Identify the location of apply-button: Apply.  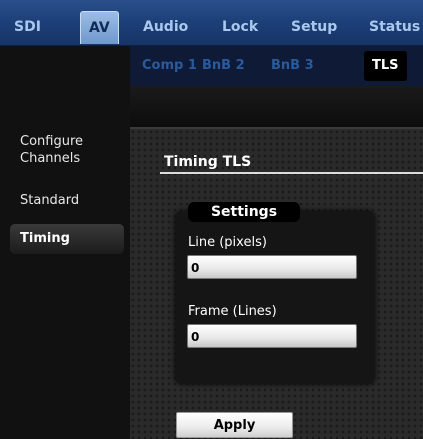
(234, 425).